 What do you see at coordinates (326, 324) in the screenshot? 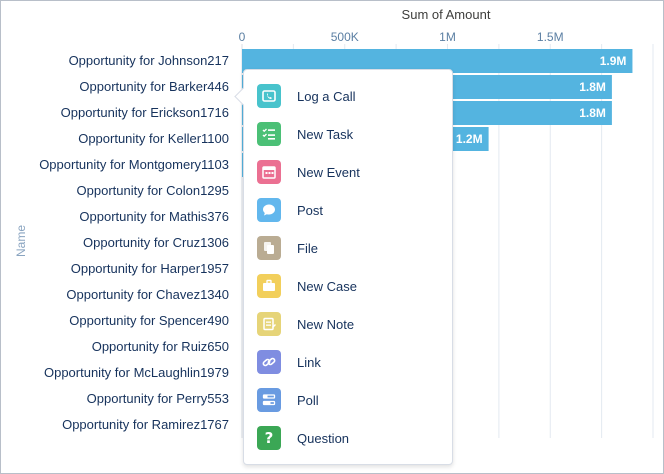
I see `menu-item-label: New Note` at bounding box center [326, 324].